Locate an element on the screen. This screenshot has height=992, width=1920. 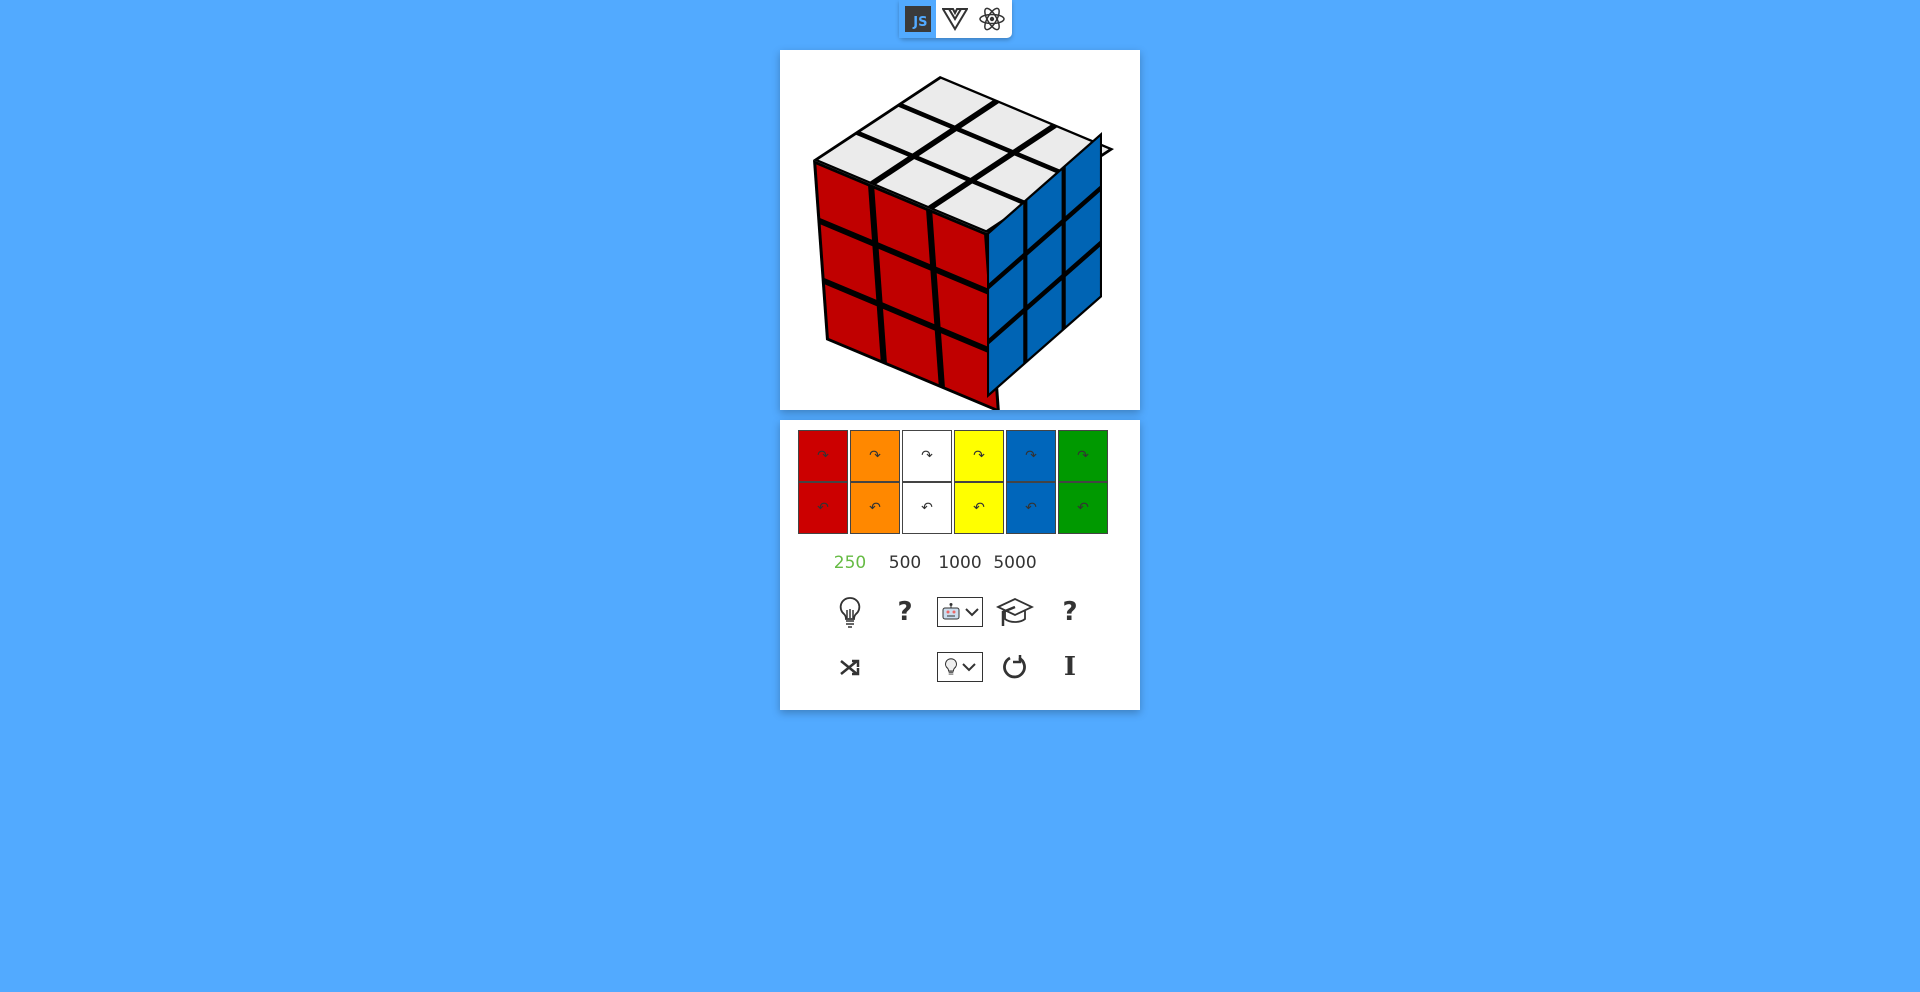
reset-button is located at coordinates (1015, 667).